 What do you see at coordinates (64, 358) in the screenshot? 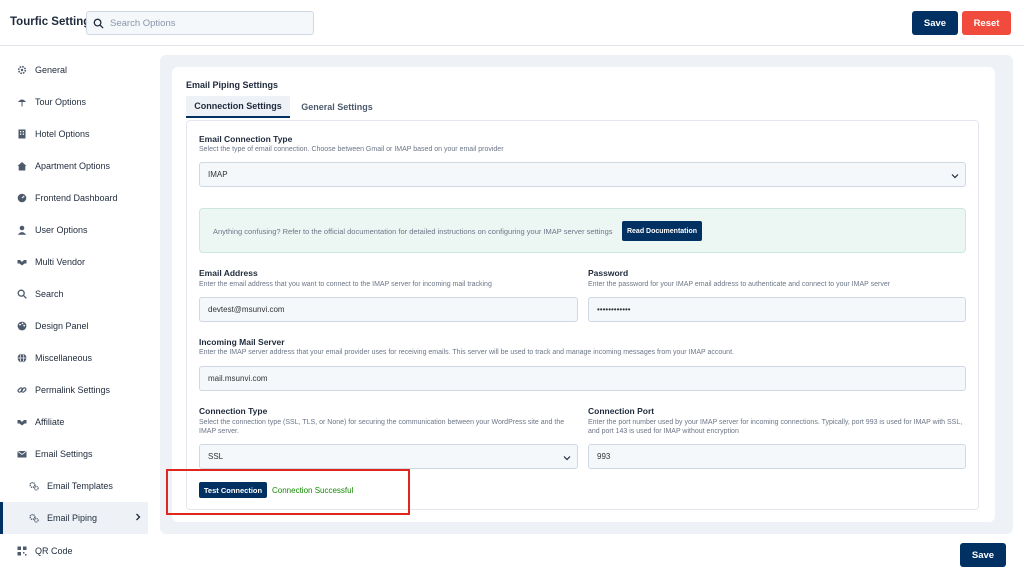
I see `sidebar-item-label: Miscellaneous` at bounding box center [64, 358].